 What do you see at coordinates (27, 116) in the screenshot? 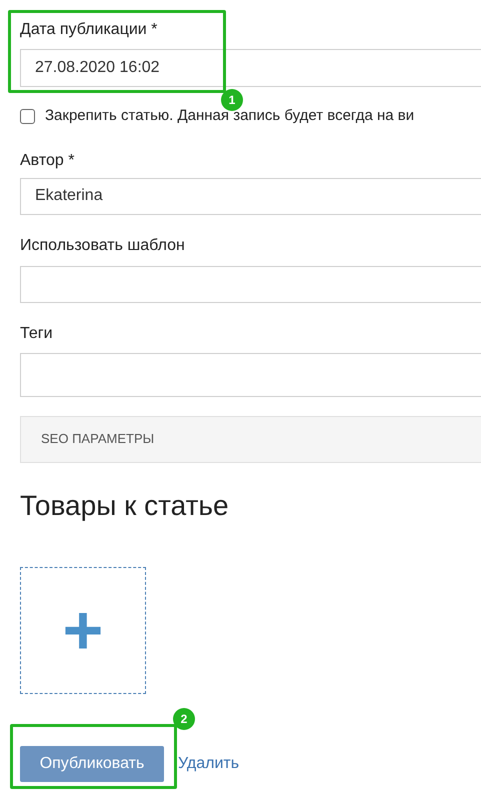
I see `checkbox` at bounding box center [27, 116].